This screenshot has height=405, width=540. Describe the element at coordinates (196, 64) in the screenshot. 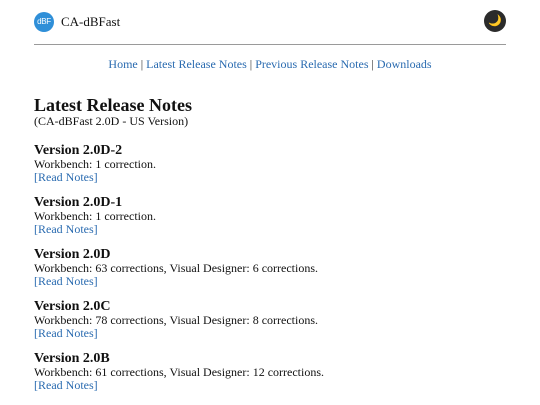

I see `nav-link-latest-release-notes: Latest Release Notes` at that location.